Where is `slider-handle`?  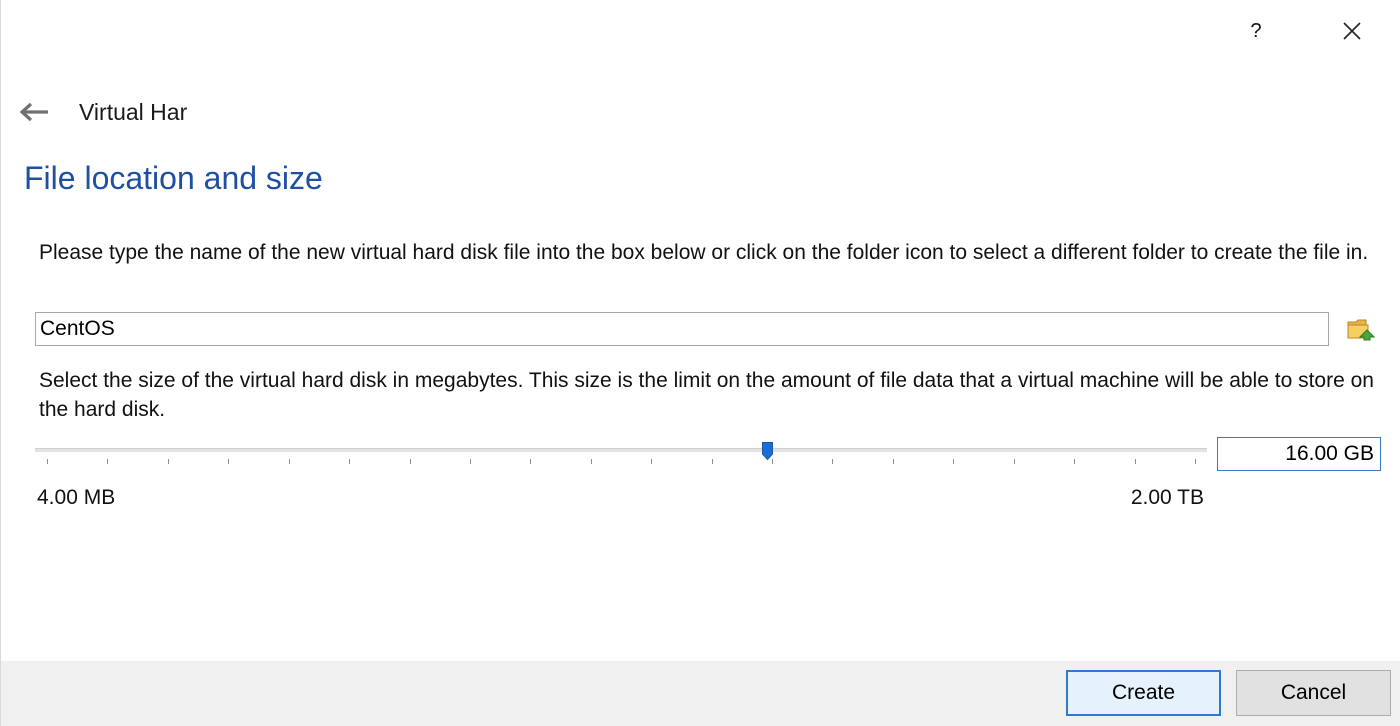
slider-handle is located at coordinates (767, 451).